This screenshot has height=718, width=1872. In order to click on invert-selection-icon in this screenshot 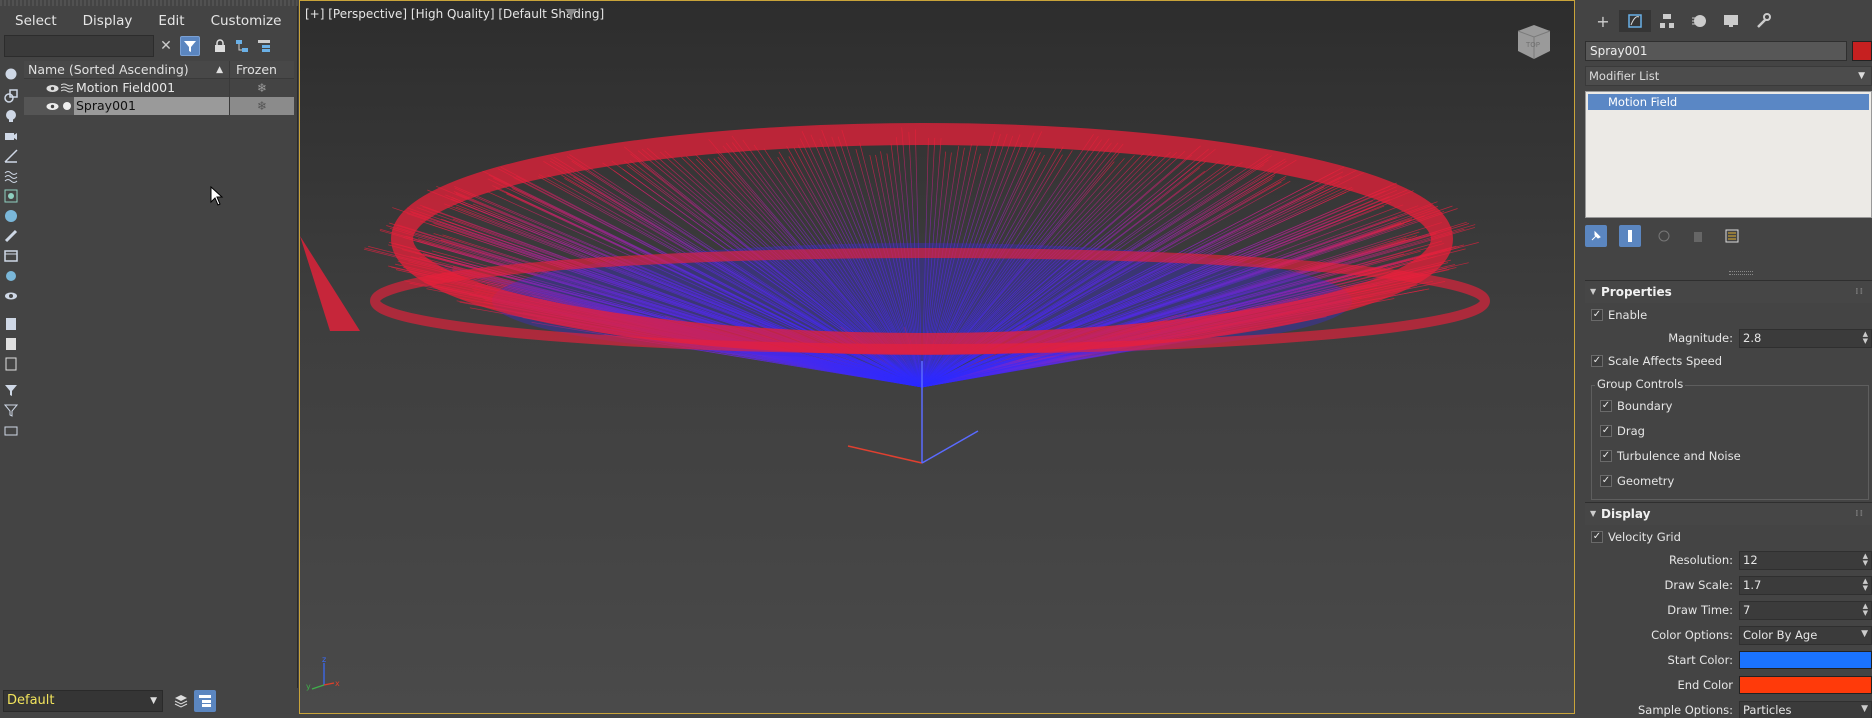, I will do `click(11, 364)`.